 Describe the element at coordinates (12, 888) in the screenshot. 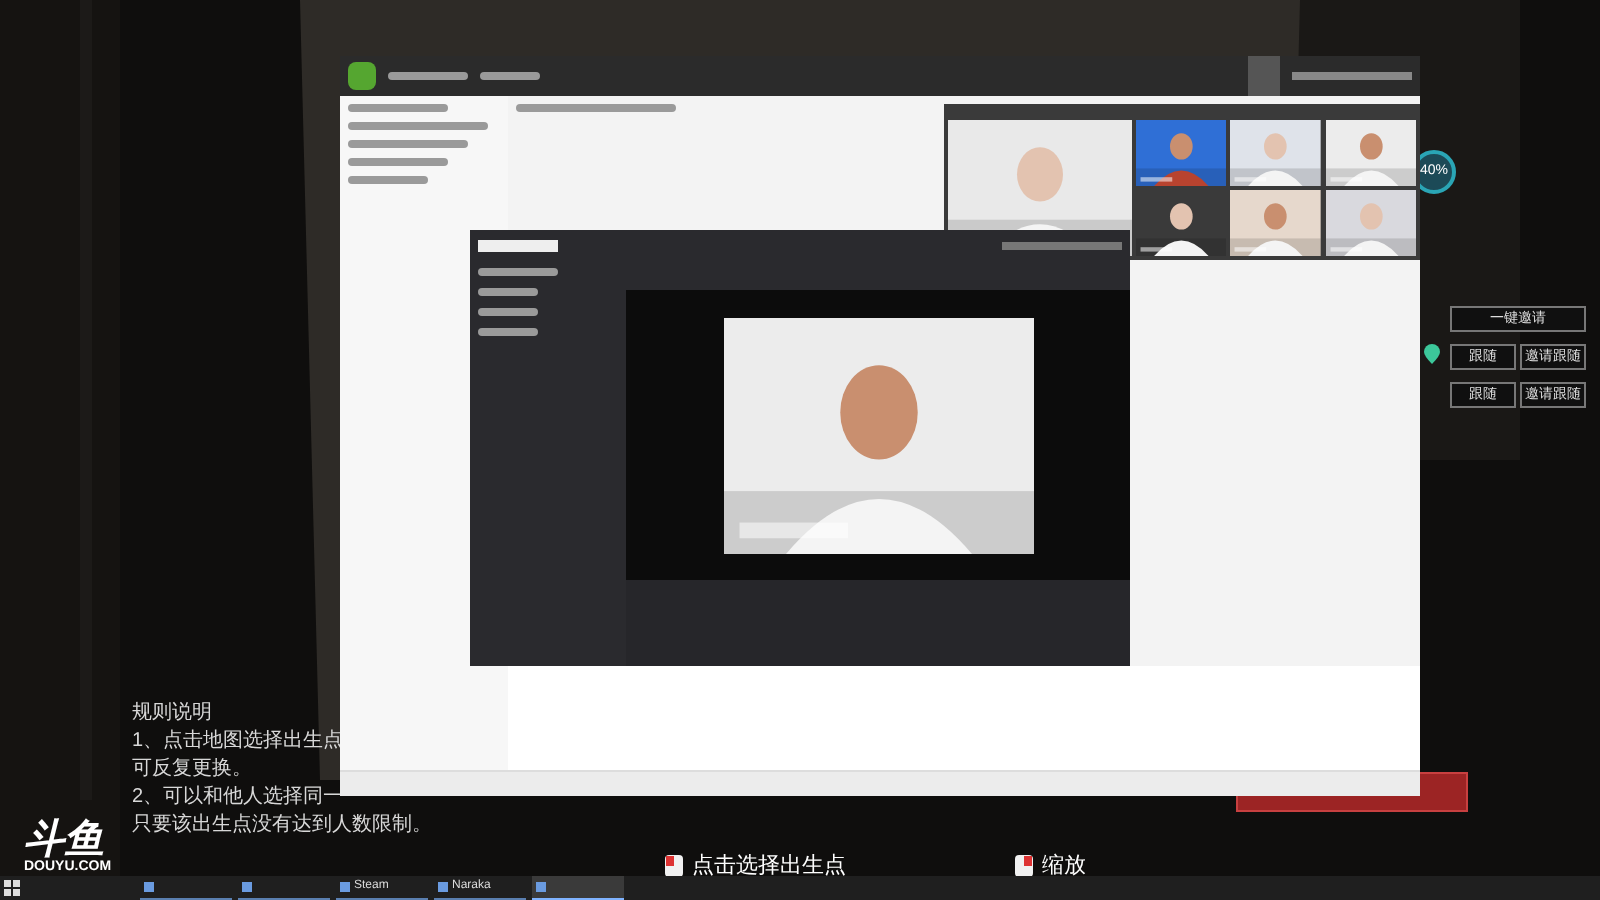

I see `start-icon` at that location.